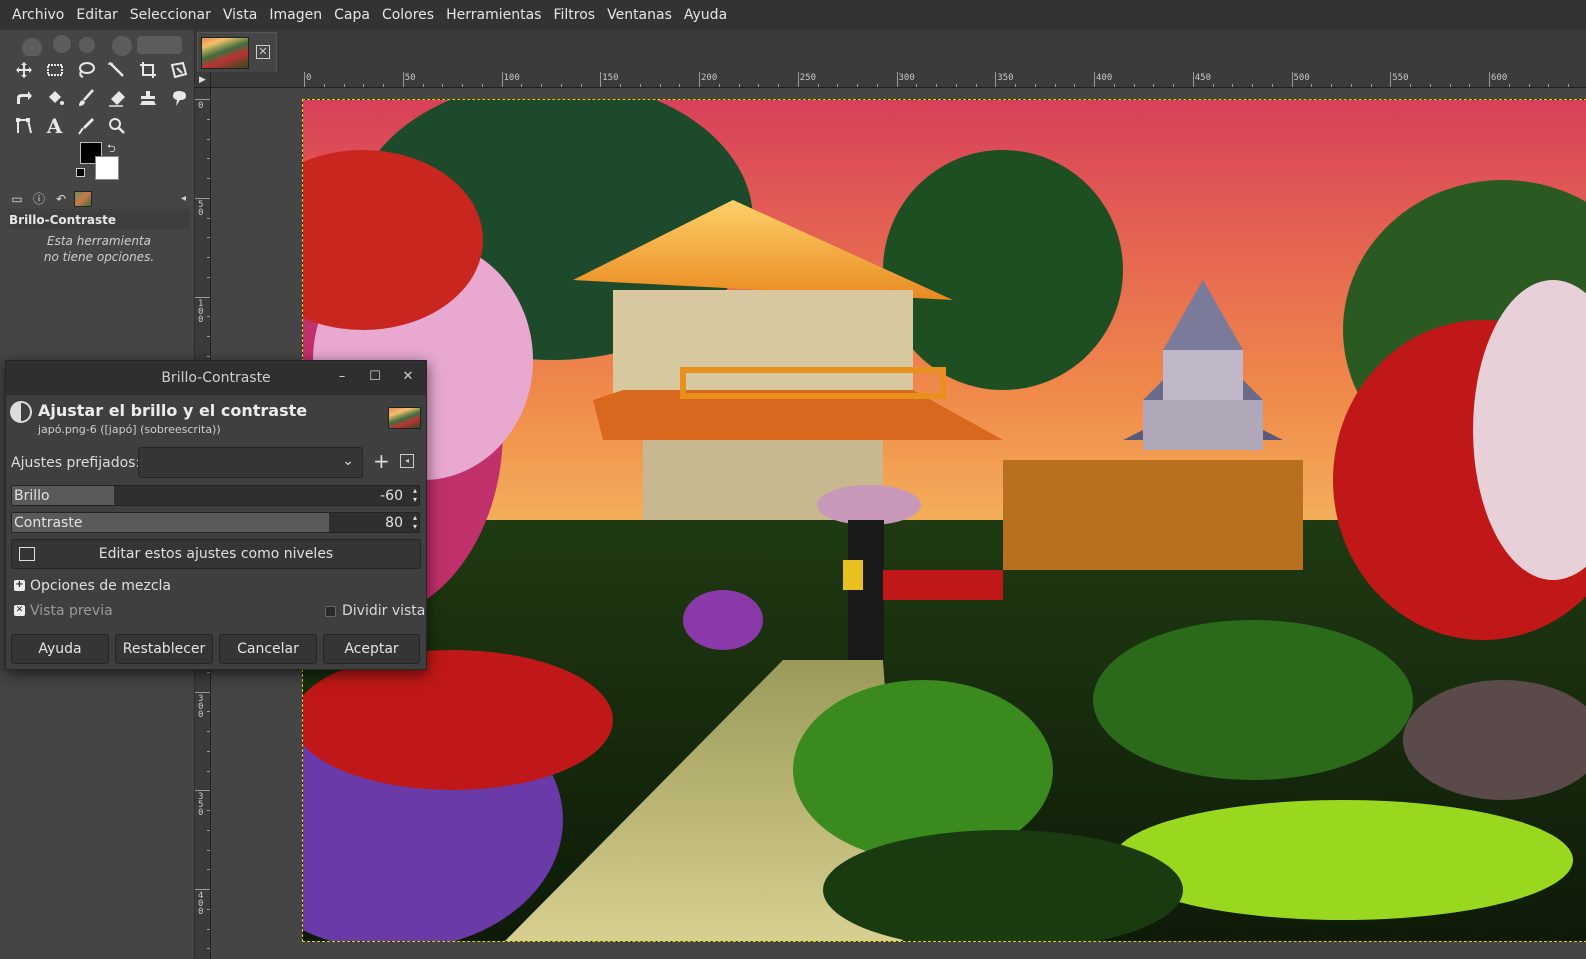  Describe the element at coordinates (240, 15) in the screenshot. I see `menu-vista: Vista` at that location.